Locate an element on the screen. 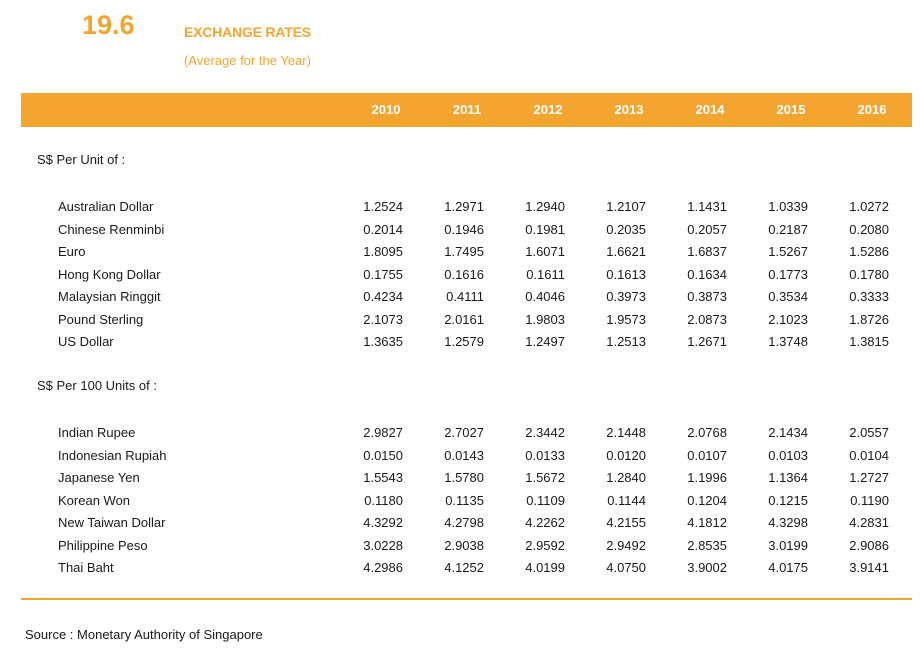 This screenshot has width=921, height=657. rate-value-2011: 4.2798 is located at coordinates (464, 522).